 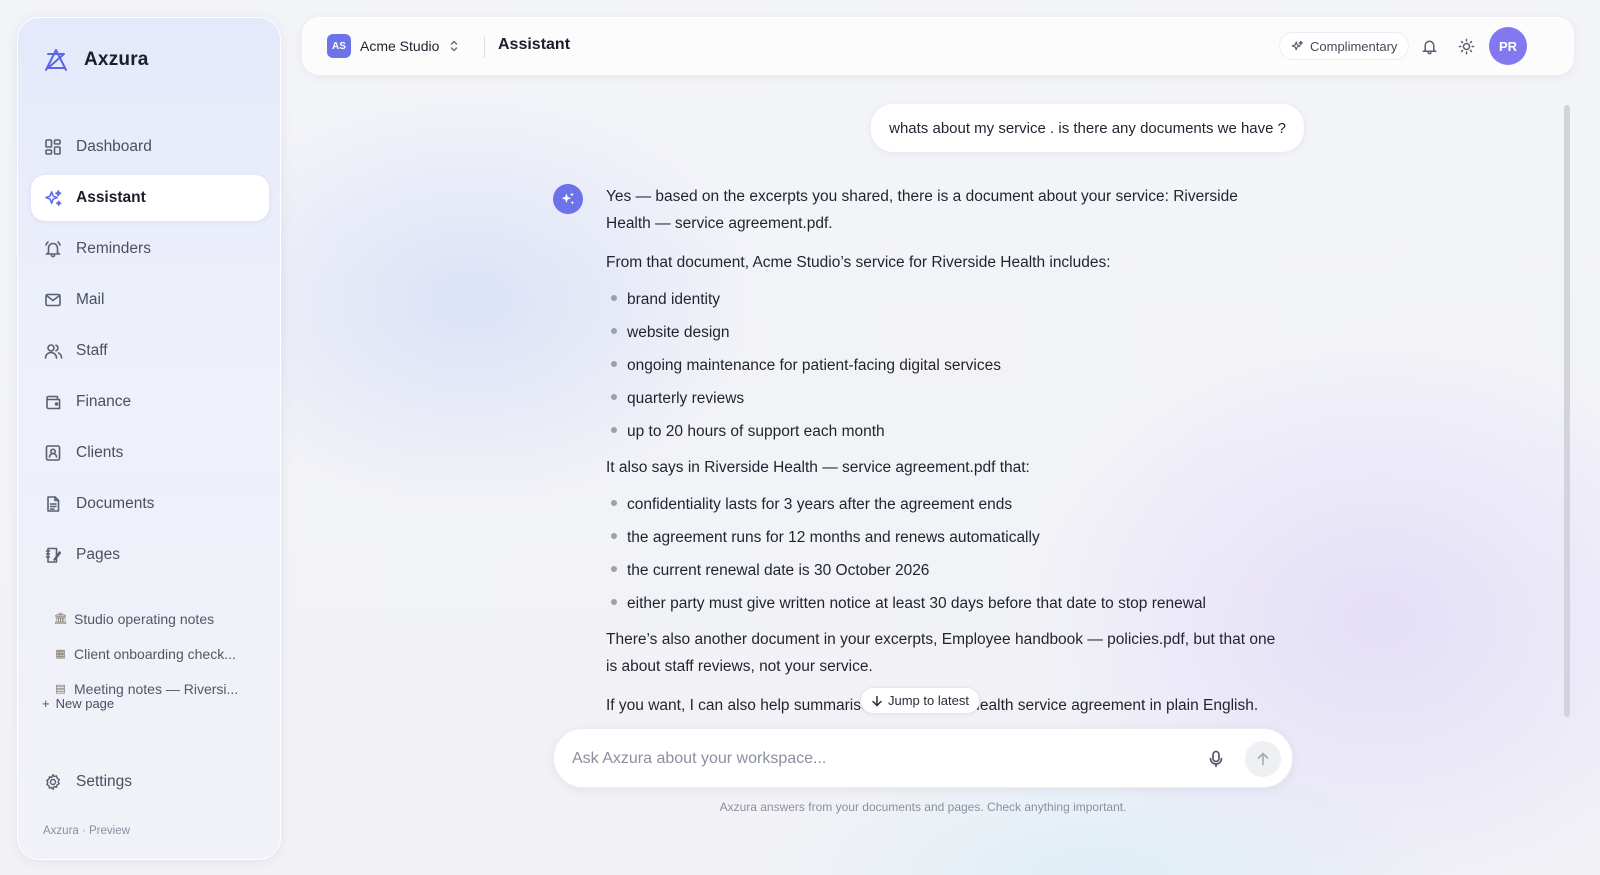 I want to click on contact-icon, so click(x=53, y=453).